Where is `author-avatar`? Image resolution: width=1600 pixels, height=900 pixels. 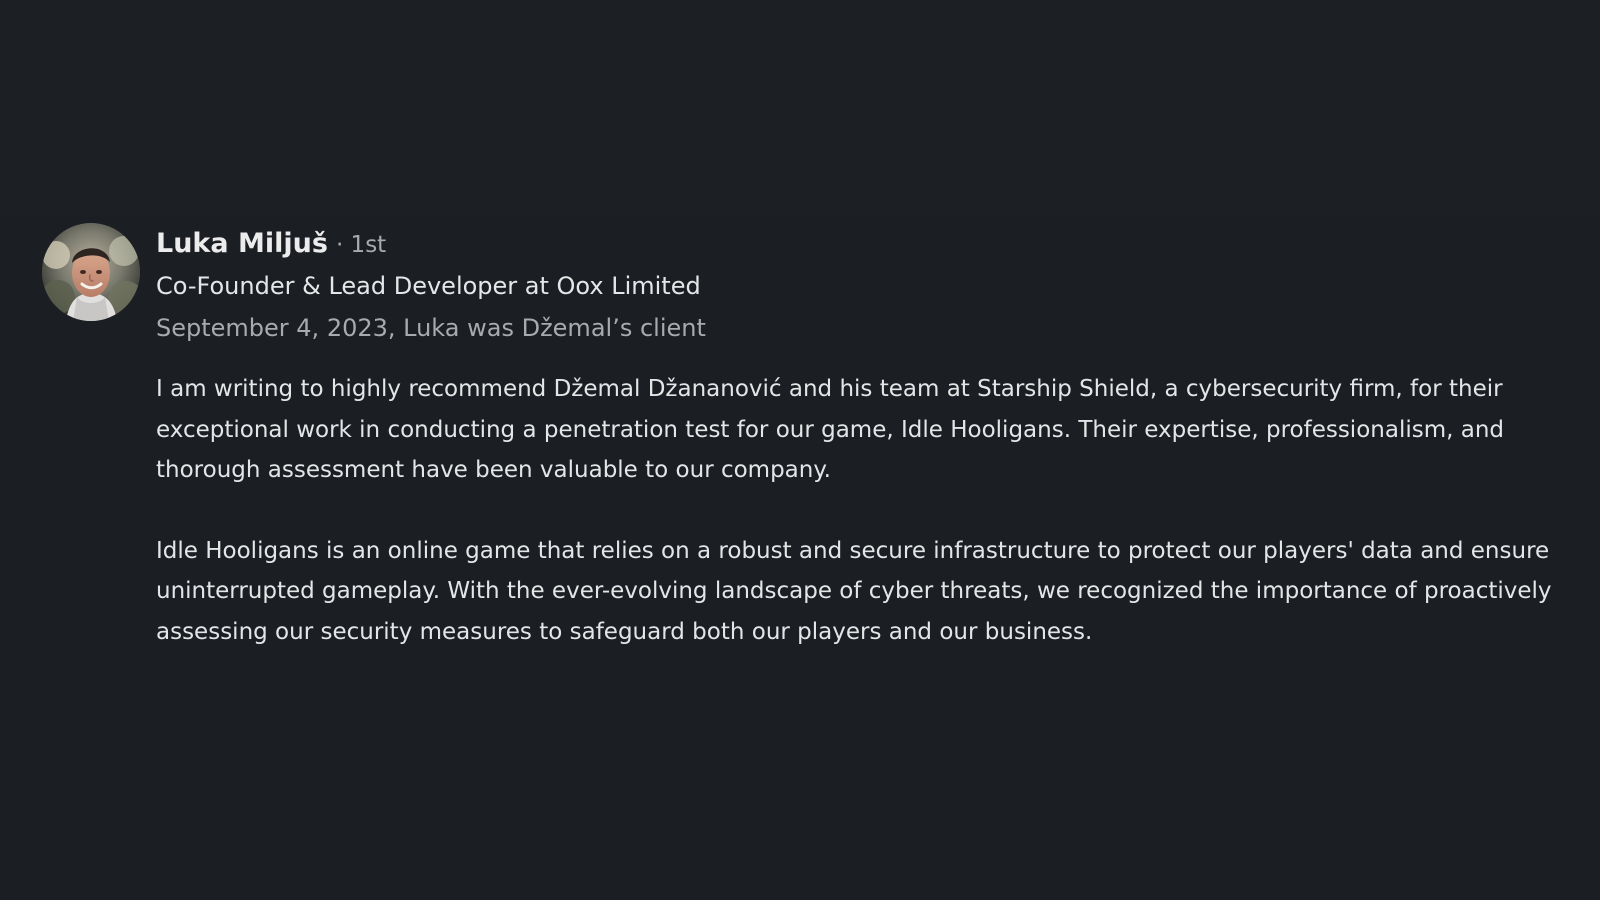 author-avatar is located at coordinates (91, 272).